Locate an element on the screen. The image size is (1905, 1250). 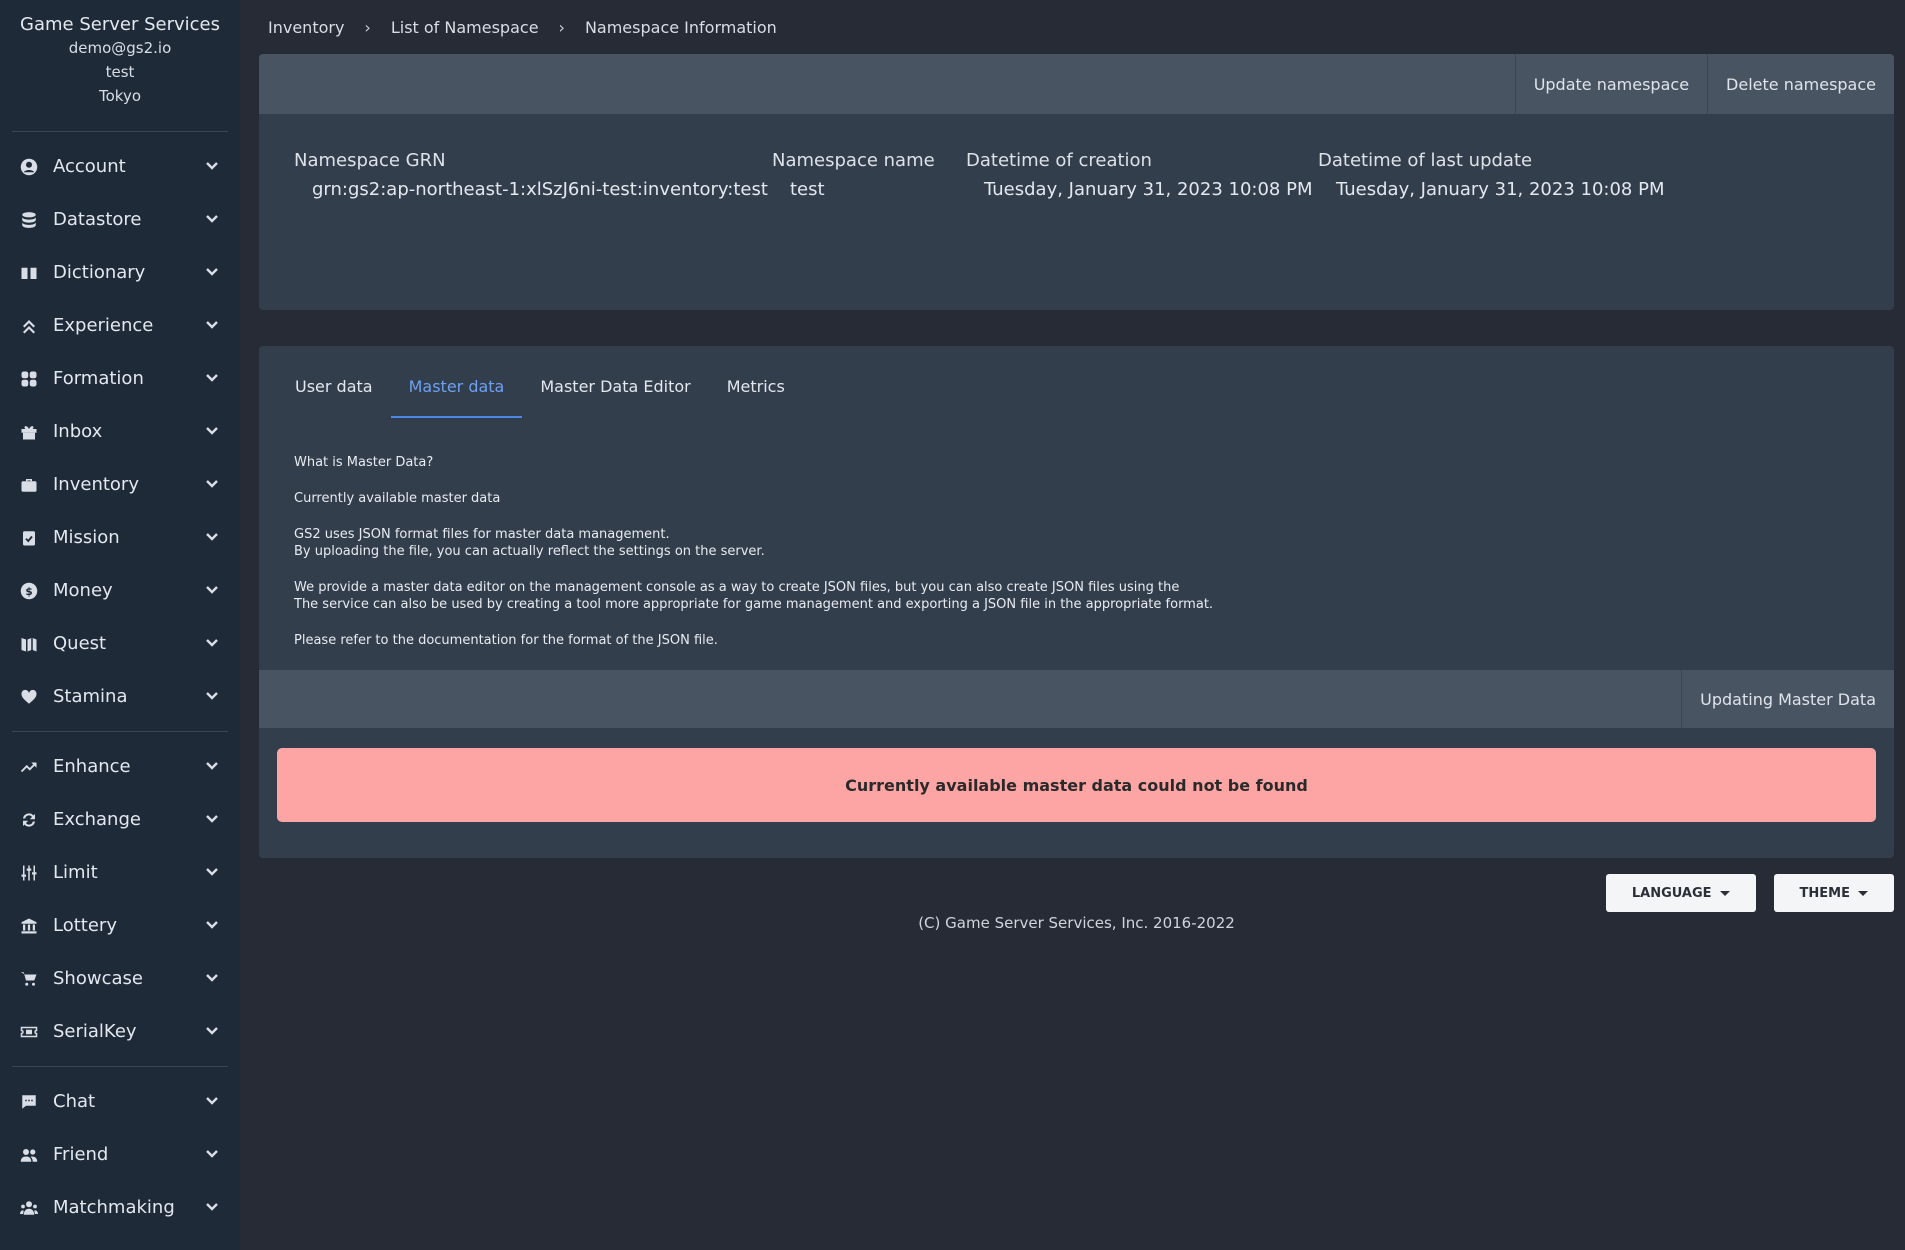
ticket-icon is located at coordinates (29, 1032).